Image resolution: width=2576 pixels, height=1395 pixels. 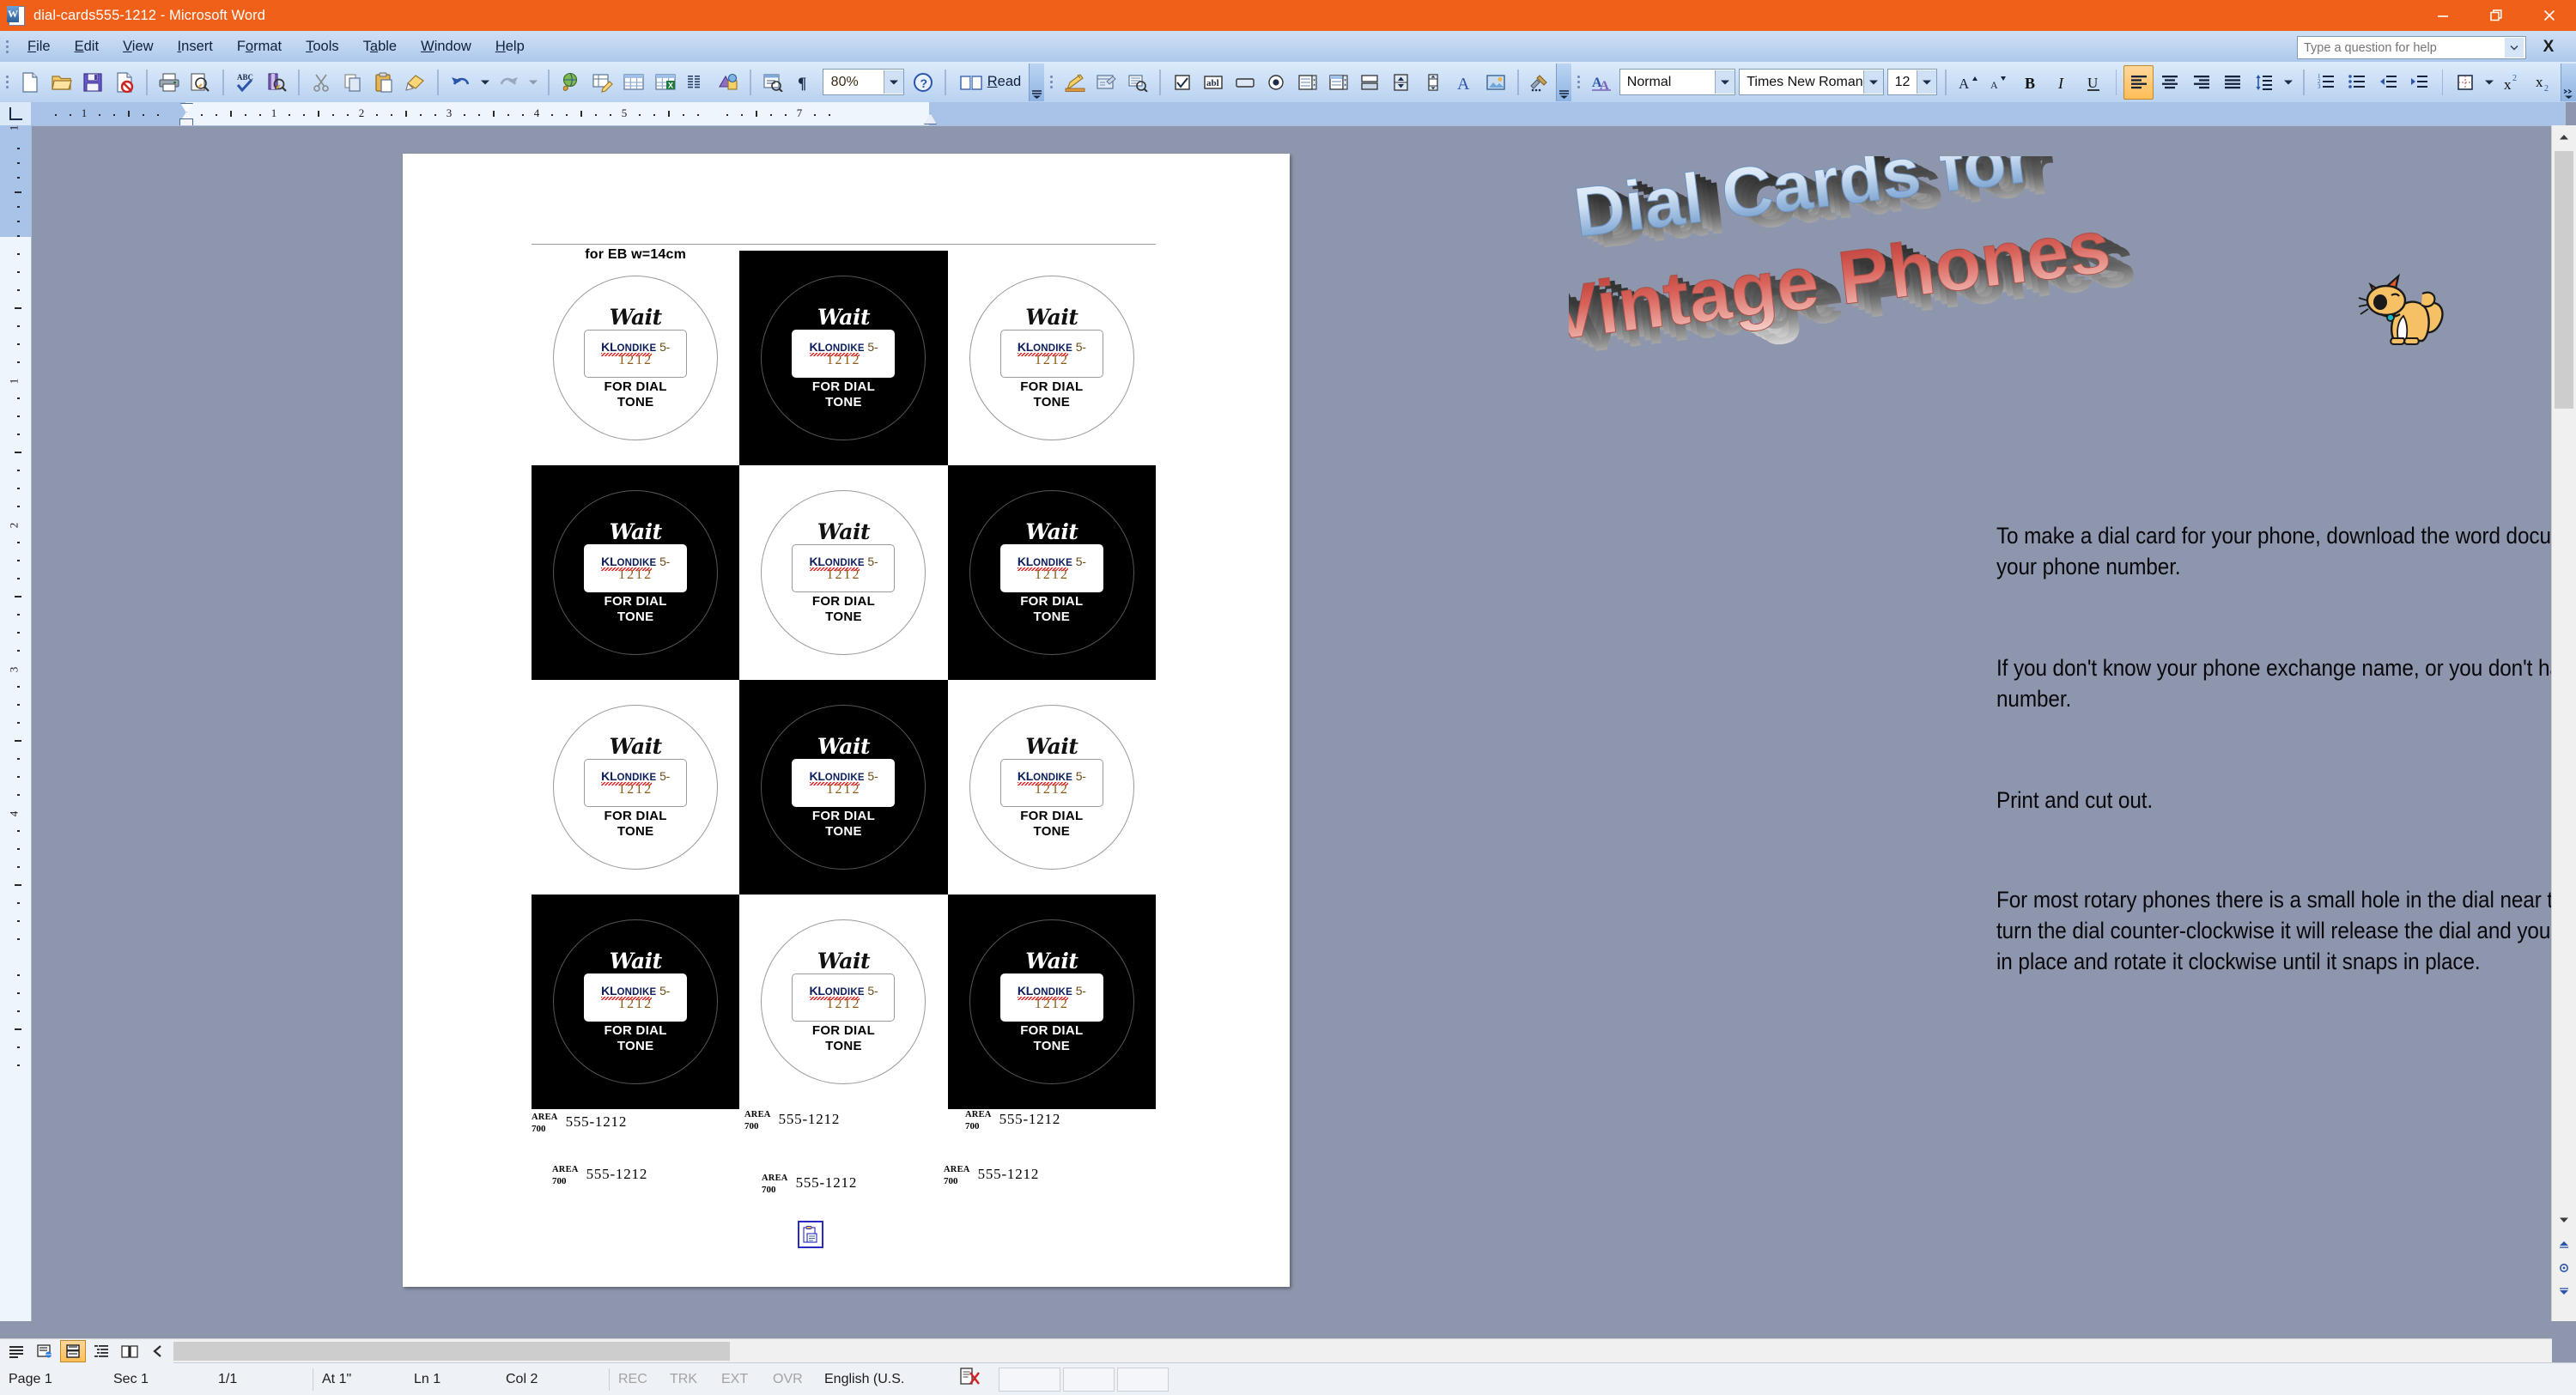 What do you see at coordinates (742, 1379) in the screenshot?
I see `status-ext: EXT` at bounding box center [742, 1379].